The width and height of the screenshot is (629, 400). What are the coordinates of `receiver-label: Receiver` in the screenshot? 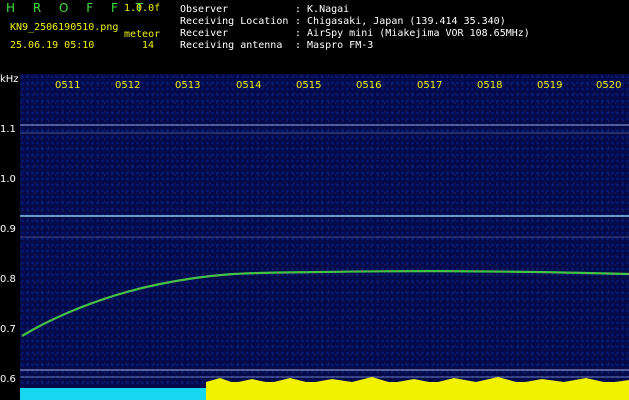 It's located at (204, 33).